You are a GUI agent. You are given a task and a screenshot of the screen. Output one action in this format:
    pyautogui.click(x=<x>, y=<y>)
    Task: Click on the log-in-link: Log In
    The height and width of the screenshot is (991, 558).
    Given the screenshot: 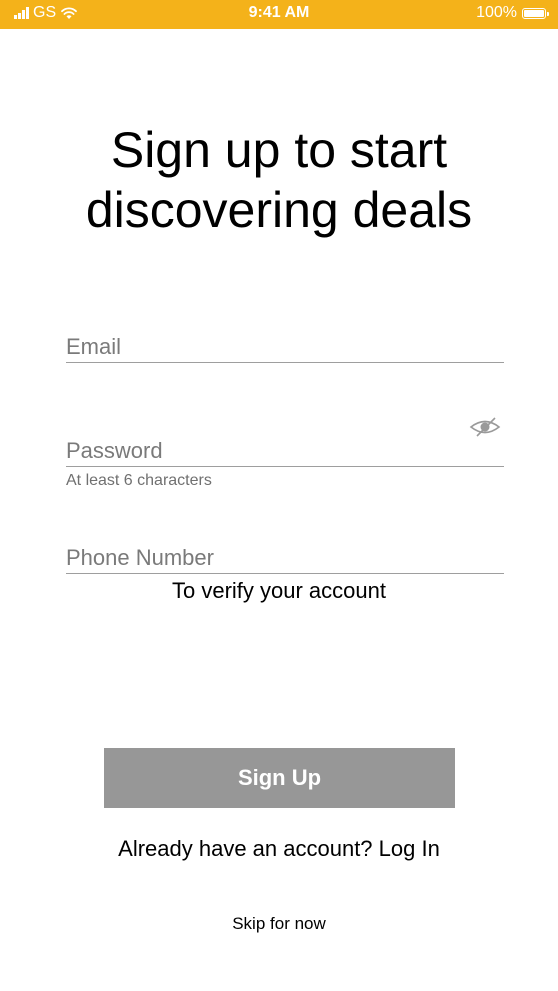 What is the action you would take?
    pyautogui.click(x=409, y=848)
    